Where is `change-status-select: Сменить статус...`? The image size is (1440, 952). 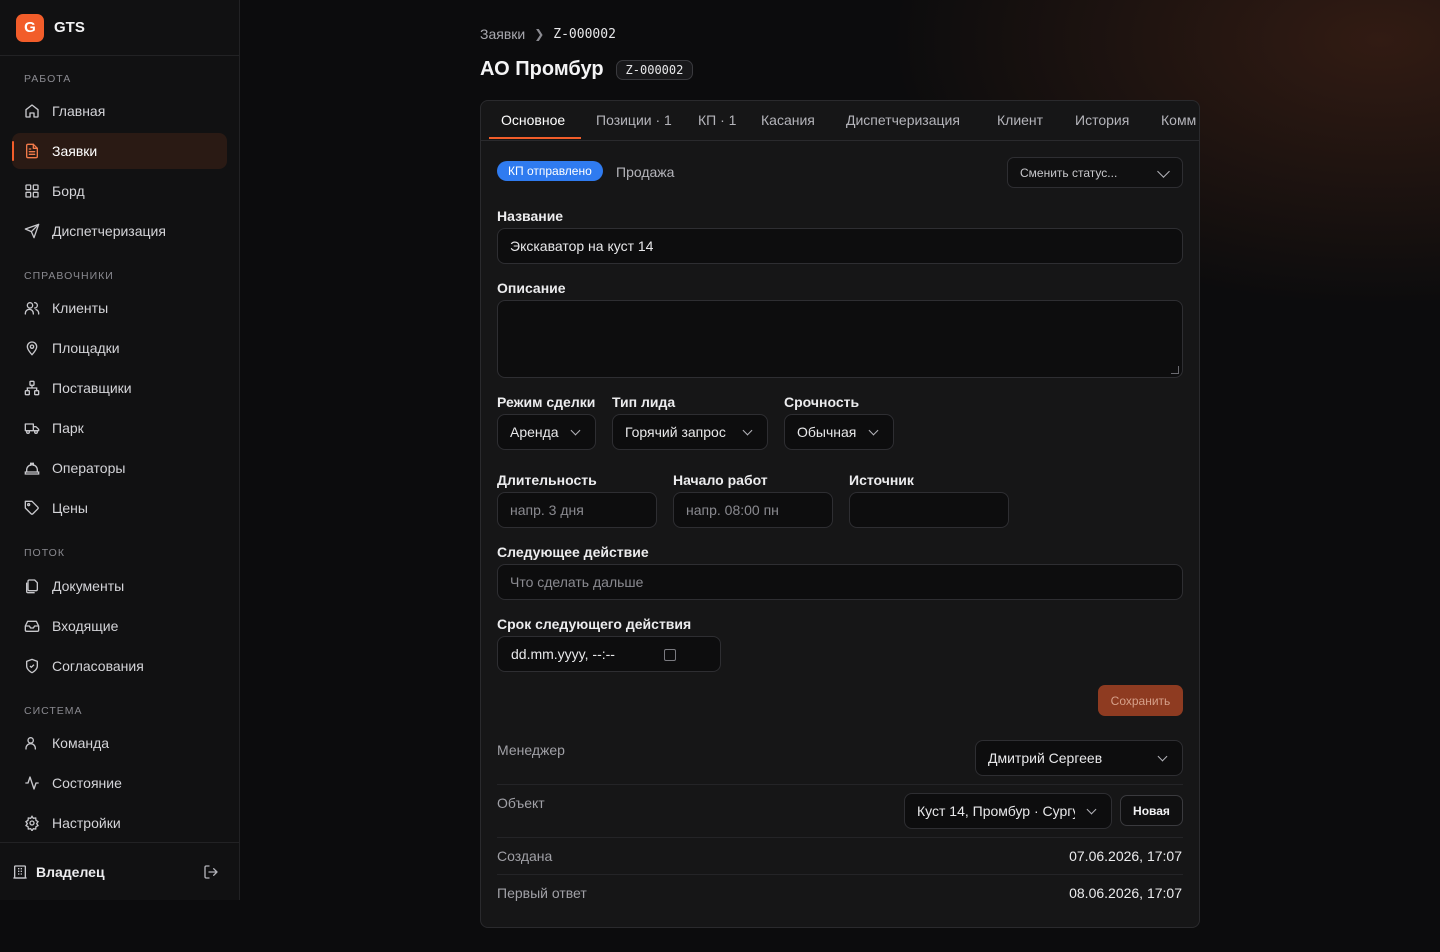
change-status-select: Сменить статус... is located at coordinates (1095, 172).